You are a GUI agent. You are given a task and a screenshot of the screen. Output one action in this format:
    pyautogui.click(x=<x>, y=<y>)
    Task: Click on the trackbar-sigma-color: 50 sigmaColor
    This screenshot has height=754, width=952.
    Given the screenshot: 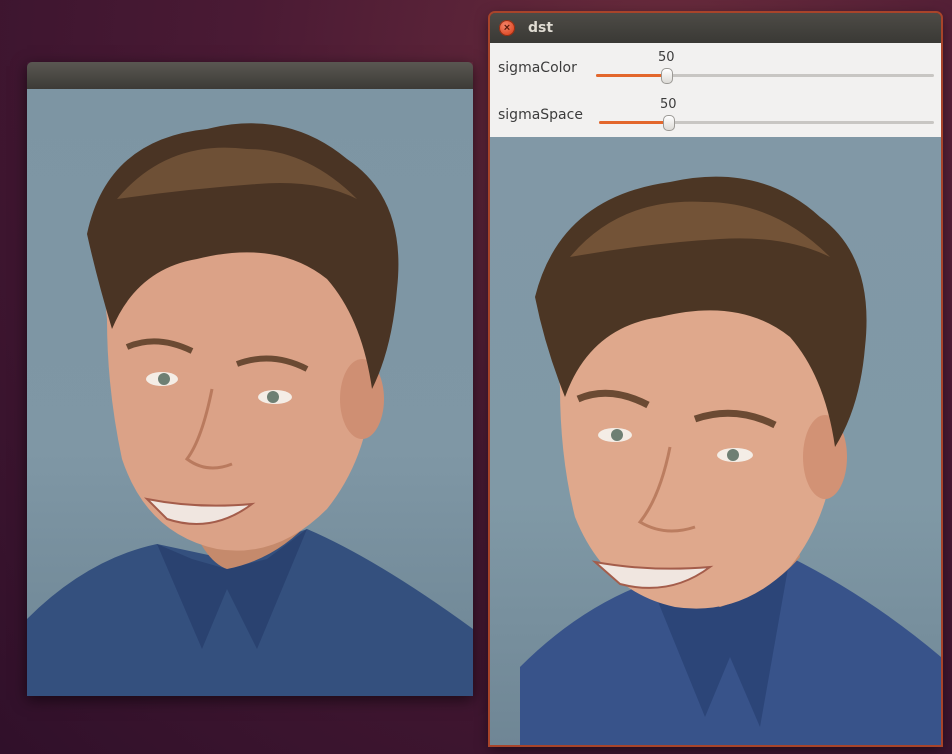 What is the action you would take?
    pyautogui.click(x=715, y=66)
    